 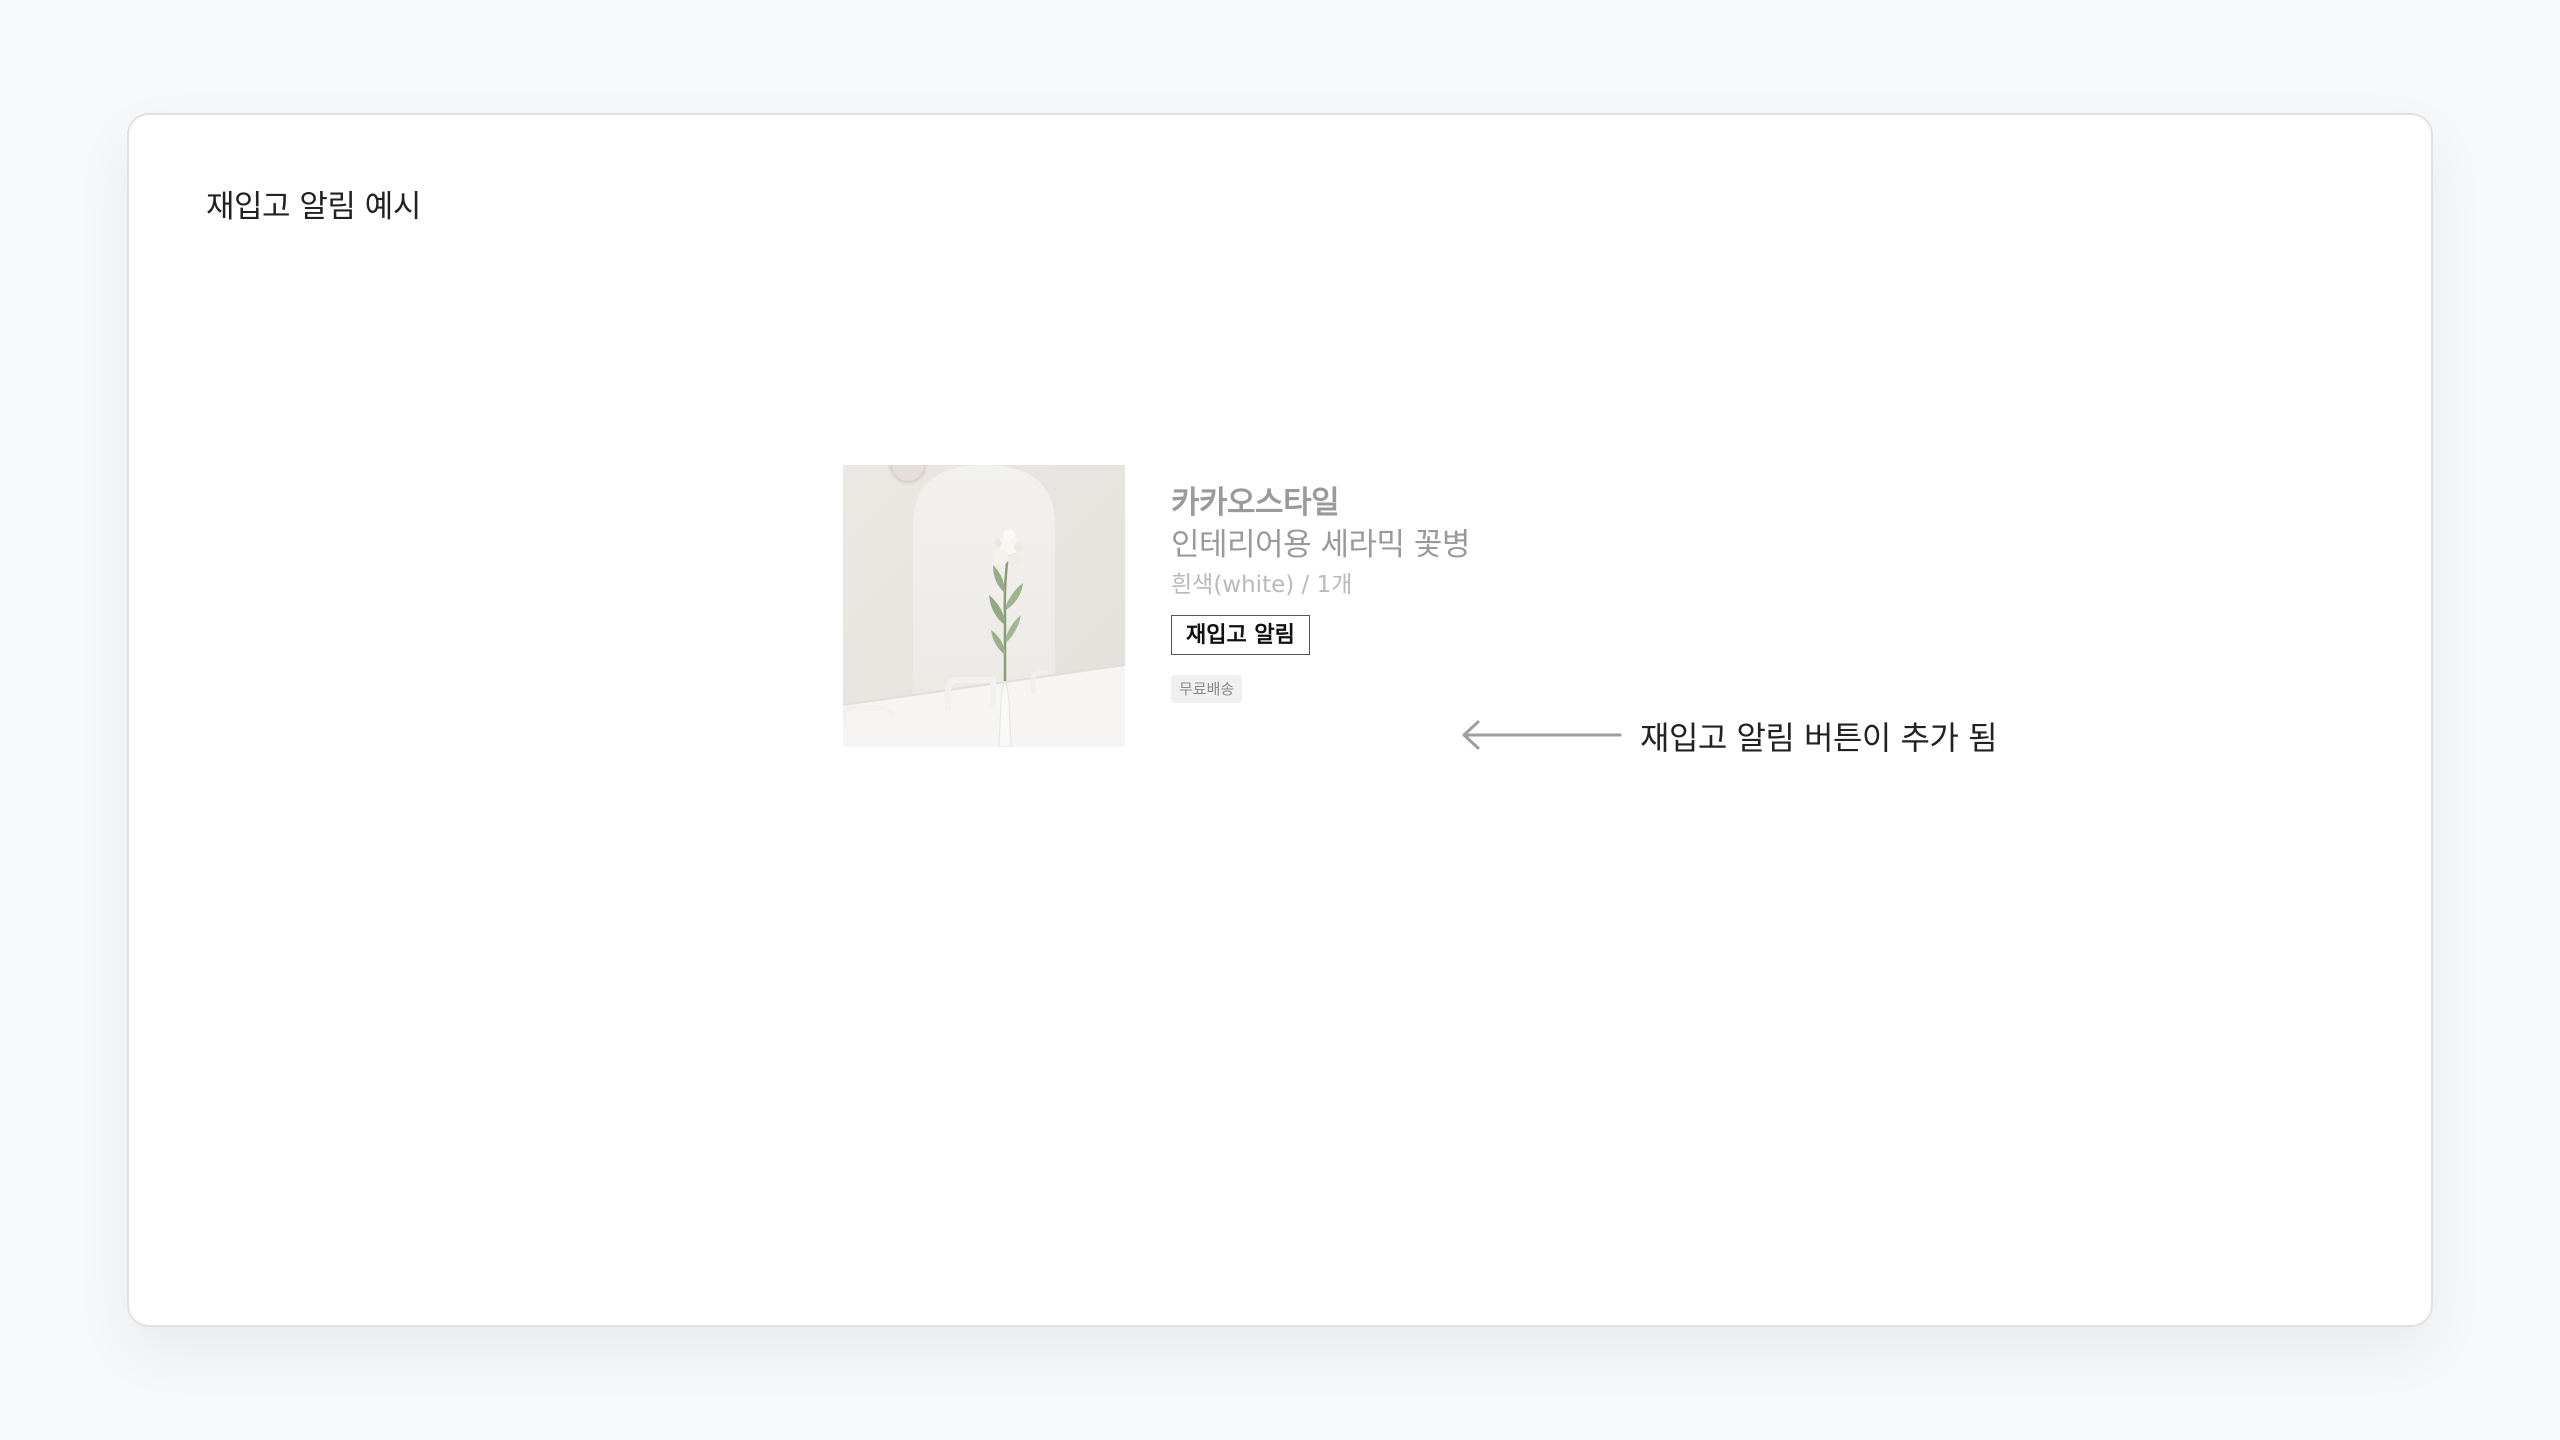 I want to click on arrow-left-icon, so click(x=1542, y=735).